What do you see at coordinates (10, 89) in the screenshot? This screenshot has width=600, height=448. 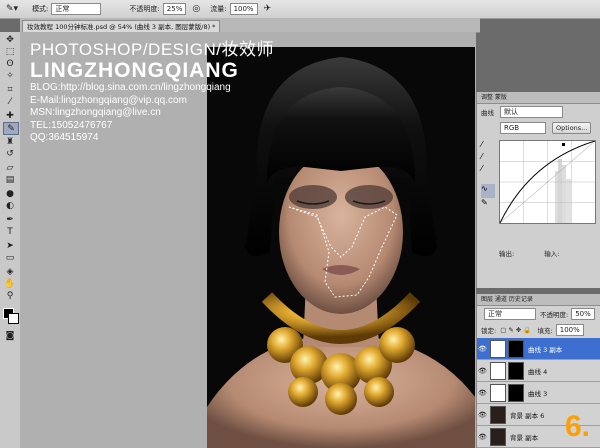 I see `crop-tool-icon: ⌗` at bounding box center [10, 89].